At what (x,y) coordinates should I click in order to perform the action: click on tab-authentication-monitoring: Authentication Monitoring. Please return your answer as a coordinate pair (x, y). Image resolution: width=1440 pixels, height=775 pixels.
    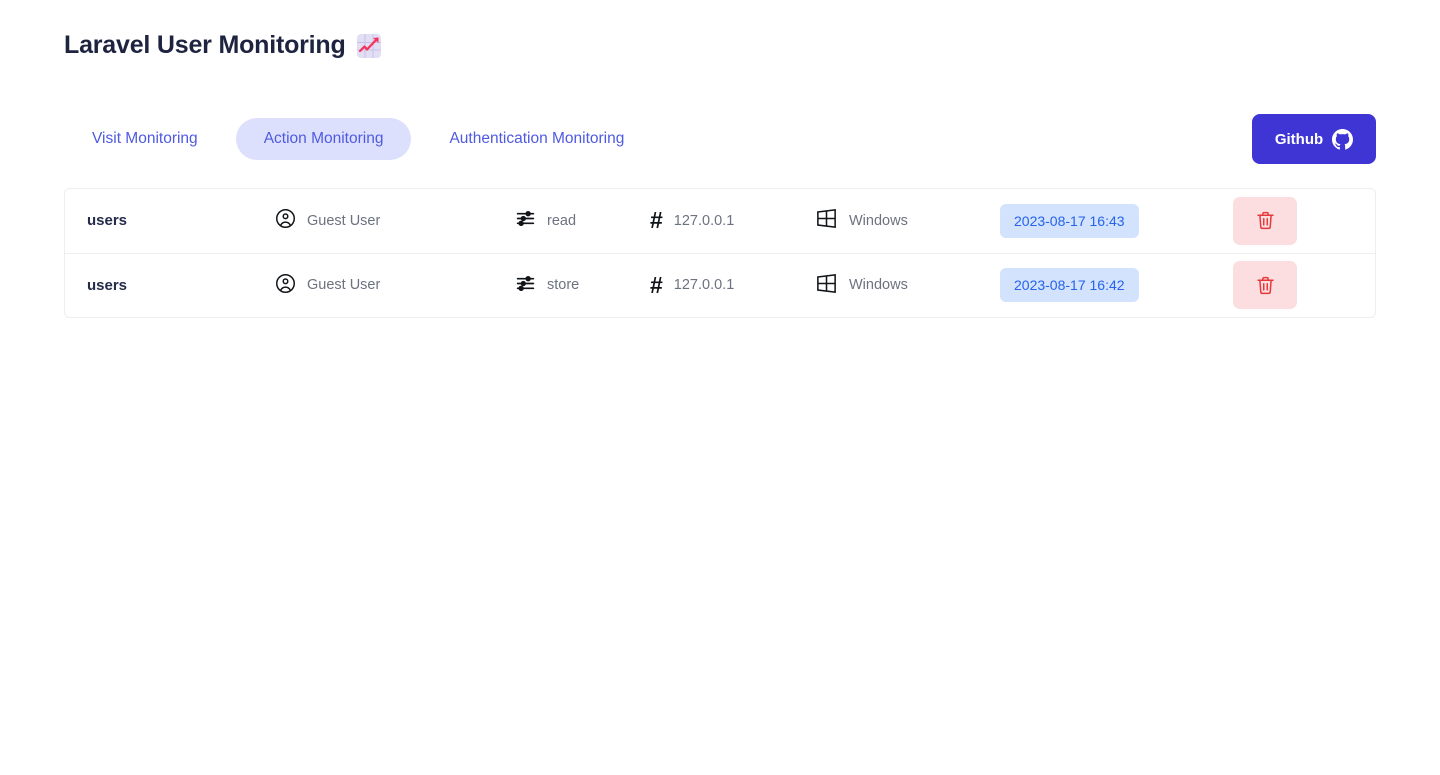
    Looking at the image, I should click on (536, 139).